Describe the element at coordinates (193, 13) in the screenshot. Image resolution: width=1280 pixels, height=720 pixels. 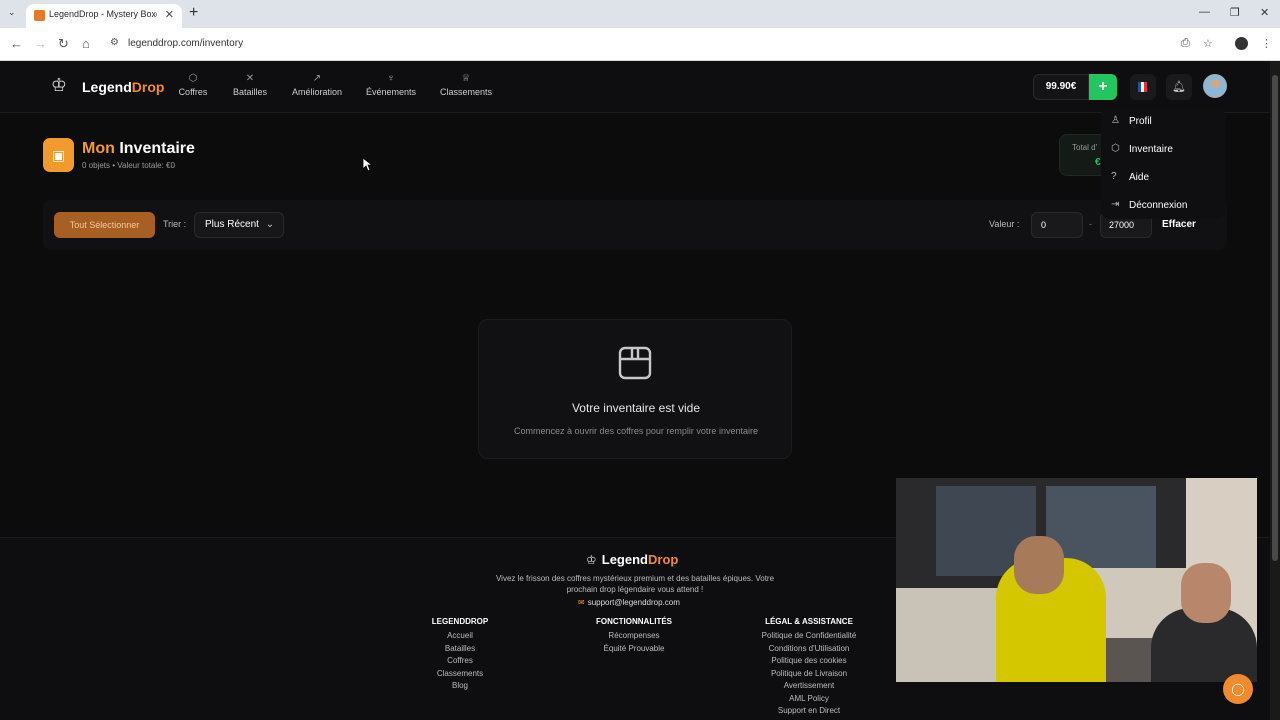
I see `new-tab-icon: +` at that location.